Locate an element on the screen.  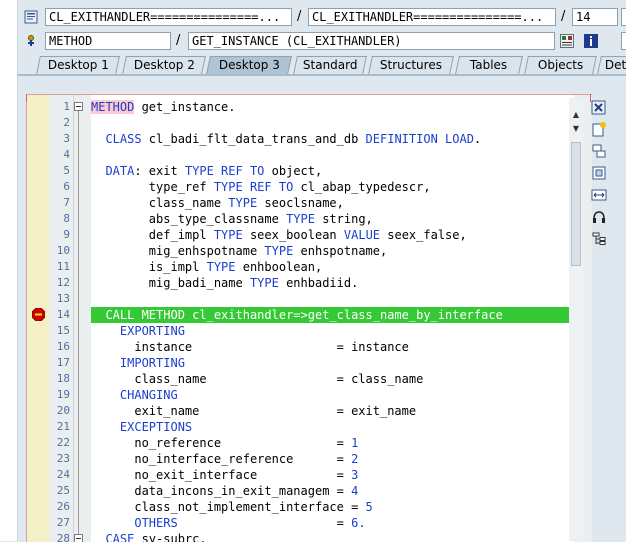
tree-icon is located at coordinates (599, 239).